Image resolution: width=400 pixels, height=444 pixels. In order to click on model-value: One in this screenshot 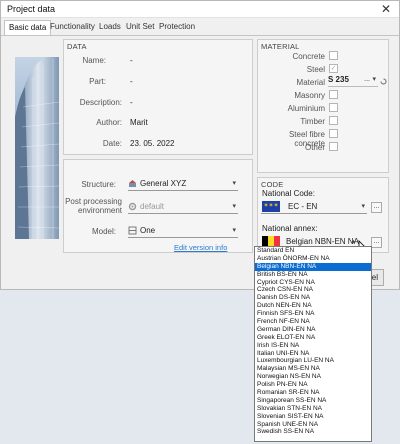, I will do `click(148, 230)`.